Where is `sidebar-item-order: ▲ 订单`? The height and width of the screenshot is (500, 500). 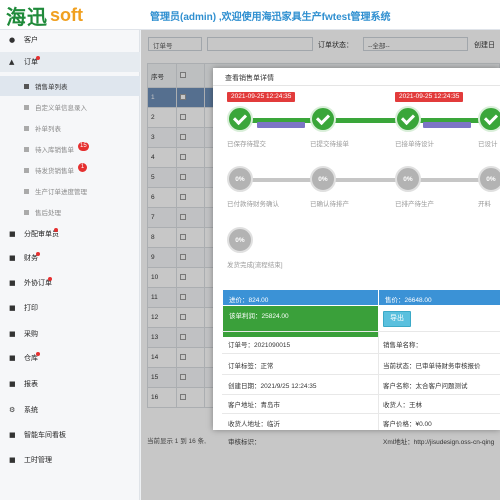 sidebar-item-order: ▲ 订单 is located at coordinates (70, 62).